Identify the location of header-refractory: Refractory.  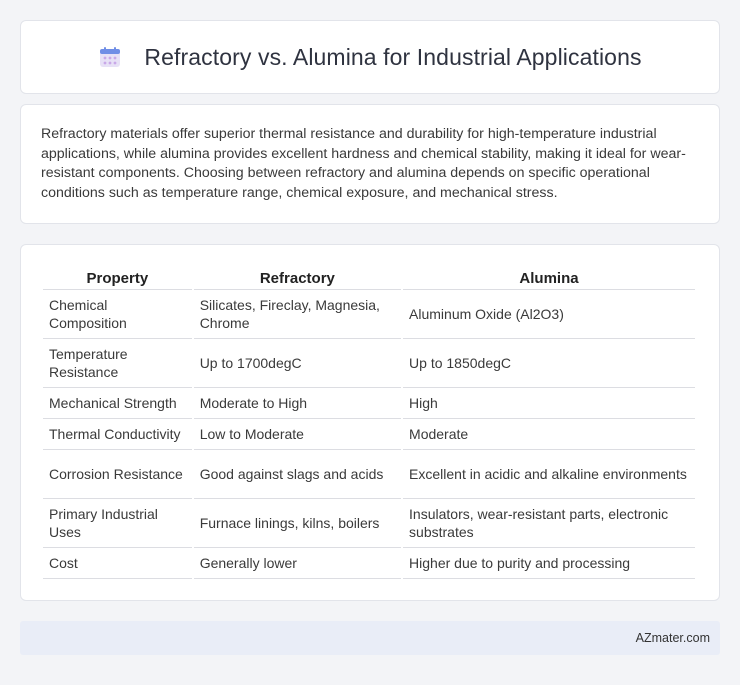
(297, 277).